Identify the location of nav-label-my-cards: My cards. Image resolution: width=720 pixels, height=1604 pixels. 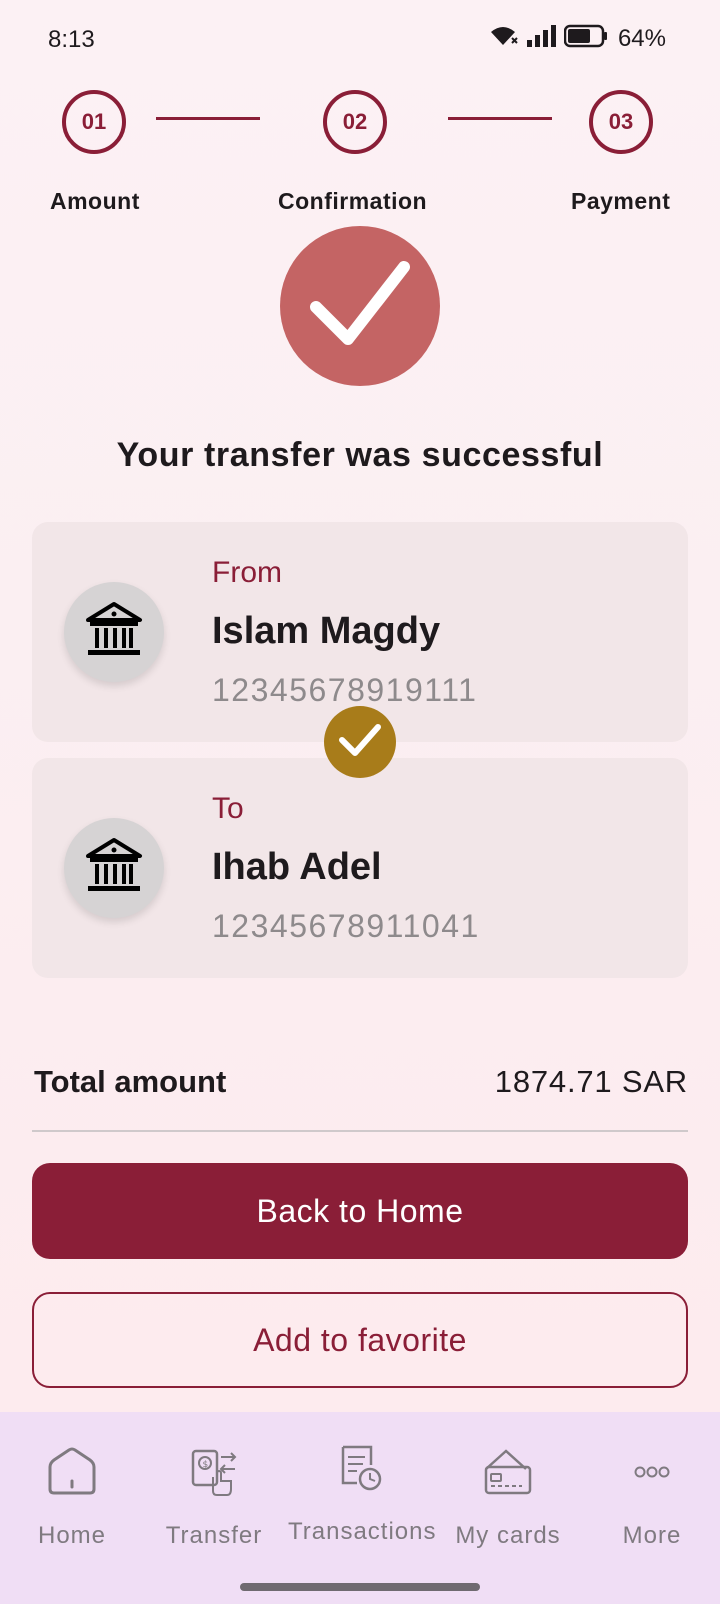
(508, 1535).